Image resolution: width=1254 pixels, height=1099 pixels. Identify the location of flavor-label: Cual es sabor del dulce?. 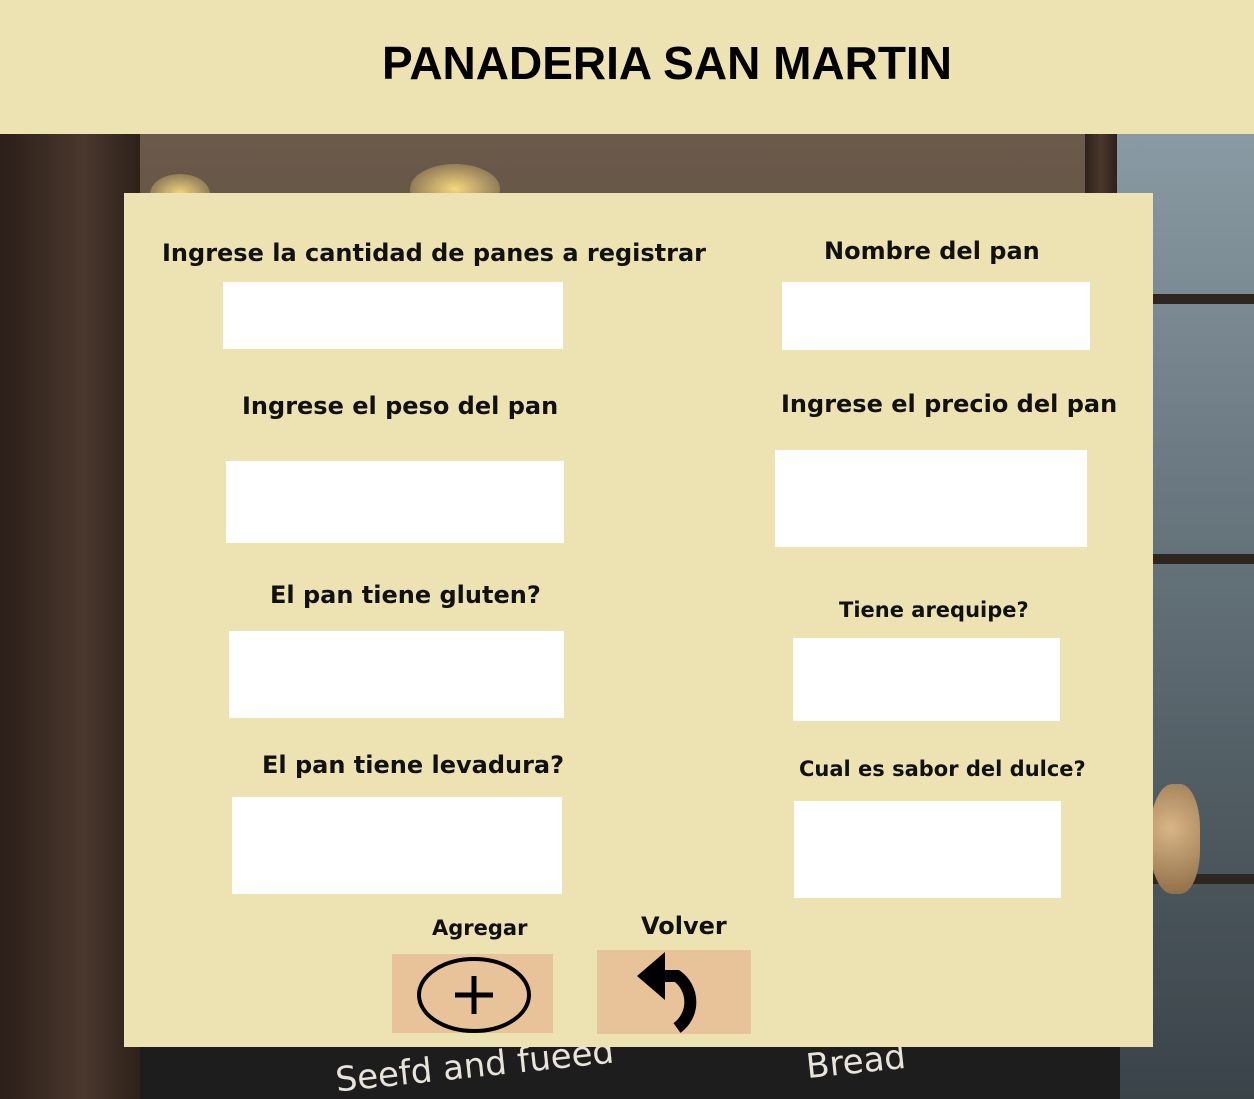
(942, 769).